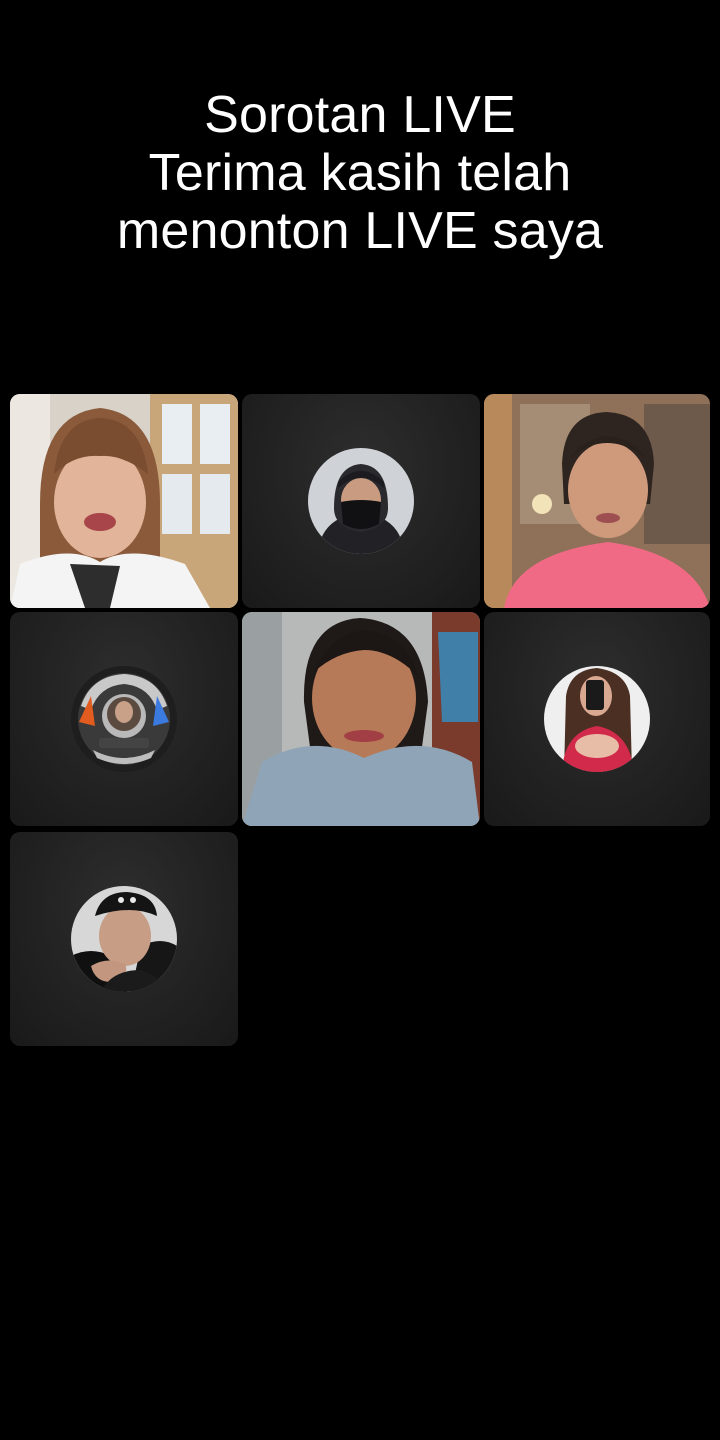 The image size is (720, 1440). I want to click on participant-video-woman-pink-shirt, so click(597, 501).